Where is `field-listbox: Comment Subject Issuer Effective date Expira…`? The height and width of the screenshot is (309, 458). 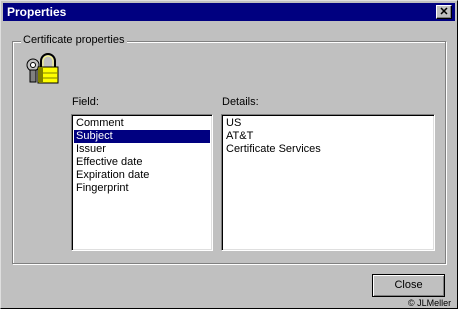
field-listbox: Comment Subject Issuer Effective date Expira… is located at coordinates (142, 182).